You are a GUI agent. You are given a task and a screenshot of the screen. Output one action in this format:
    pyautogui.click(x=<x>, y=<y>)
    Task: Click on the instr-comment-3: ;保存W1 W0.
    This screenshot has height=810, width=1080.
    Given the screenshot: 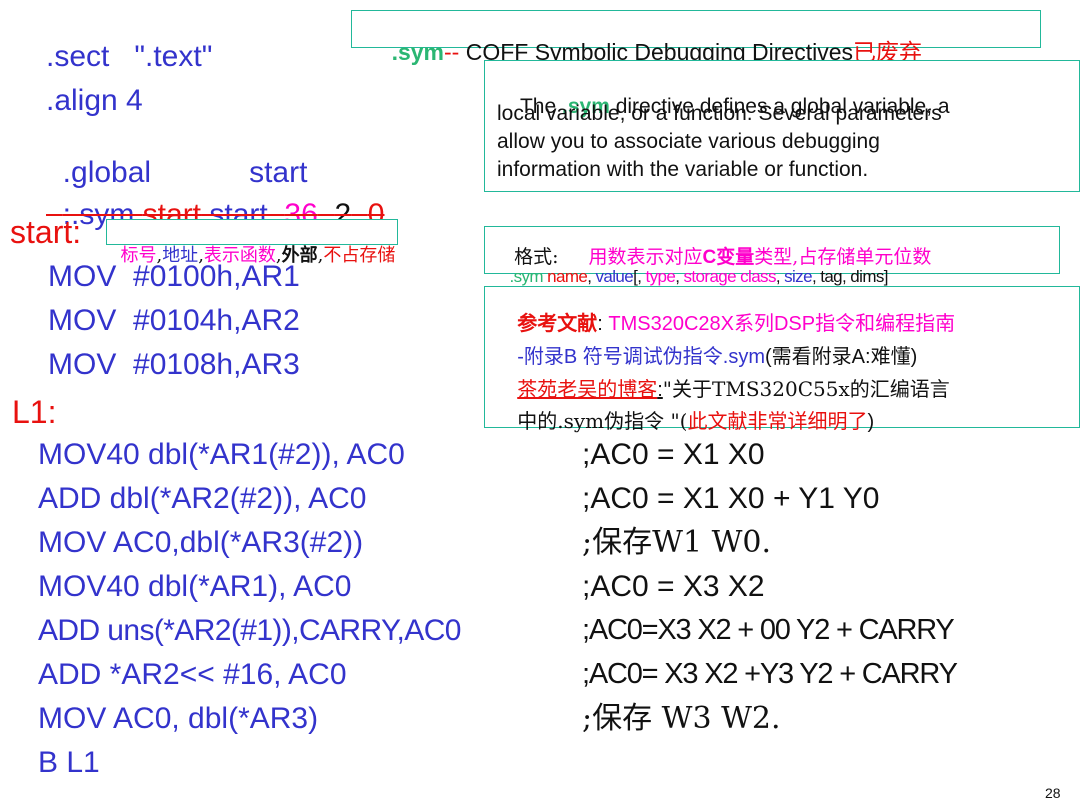 What is the action you would take?
    pyautogui.click(x=677, y=542)
    